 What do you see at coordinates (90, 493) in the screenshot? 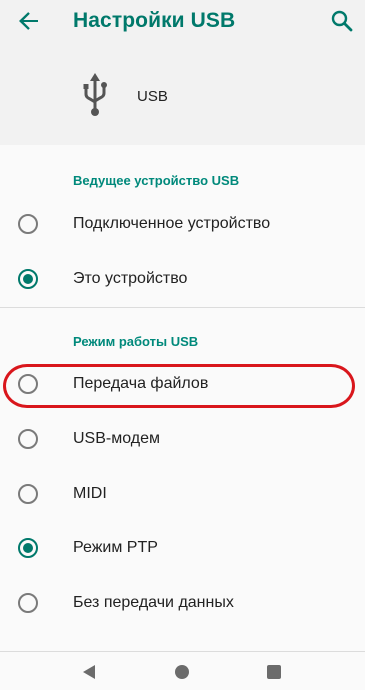
I see `option-label: MIDI` at bounding box center [90, 493].